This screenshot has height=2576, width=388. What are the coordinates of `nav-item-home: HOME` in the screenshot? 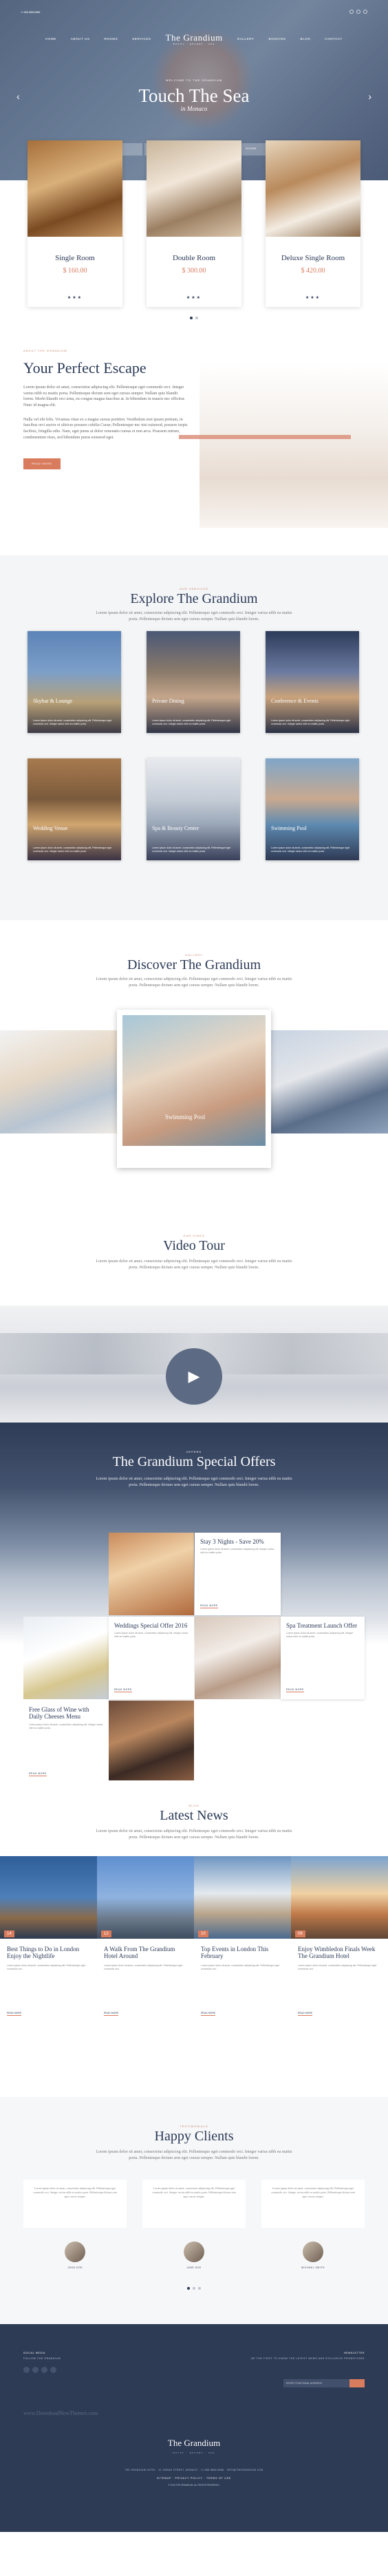 It's located at (50, 39).